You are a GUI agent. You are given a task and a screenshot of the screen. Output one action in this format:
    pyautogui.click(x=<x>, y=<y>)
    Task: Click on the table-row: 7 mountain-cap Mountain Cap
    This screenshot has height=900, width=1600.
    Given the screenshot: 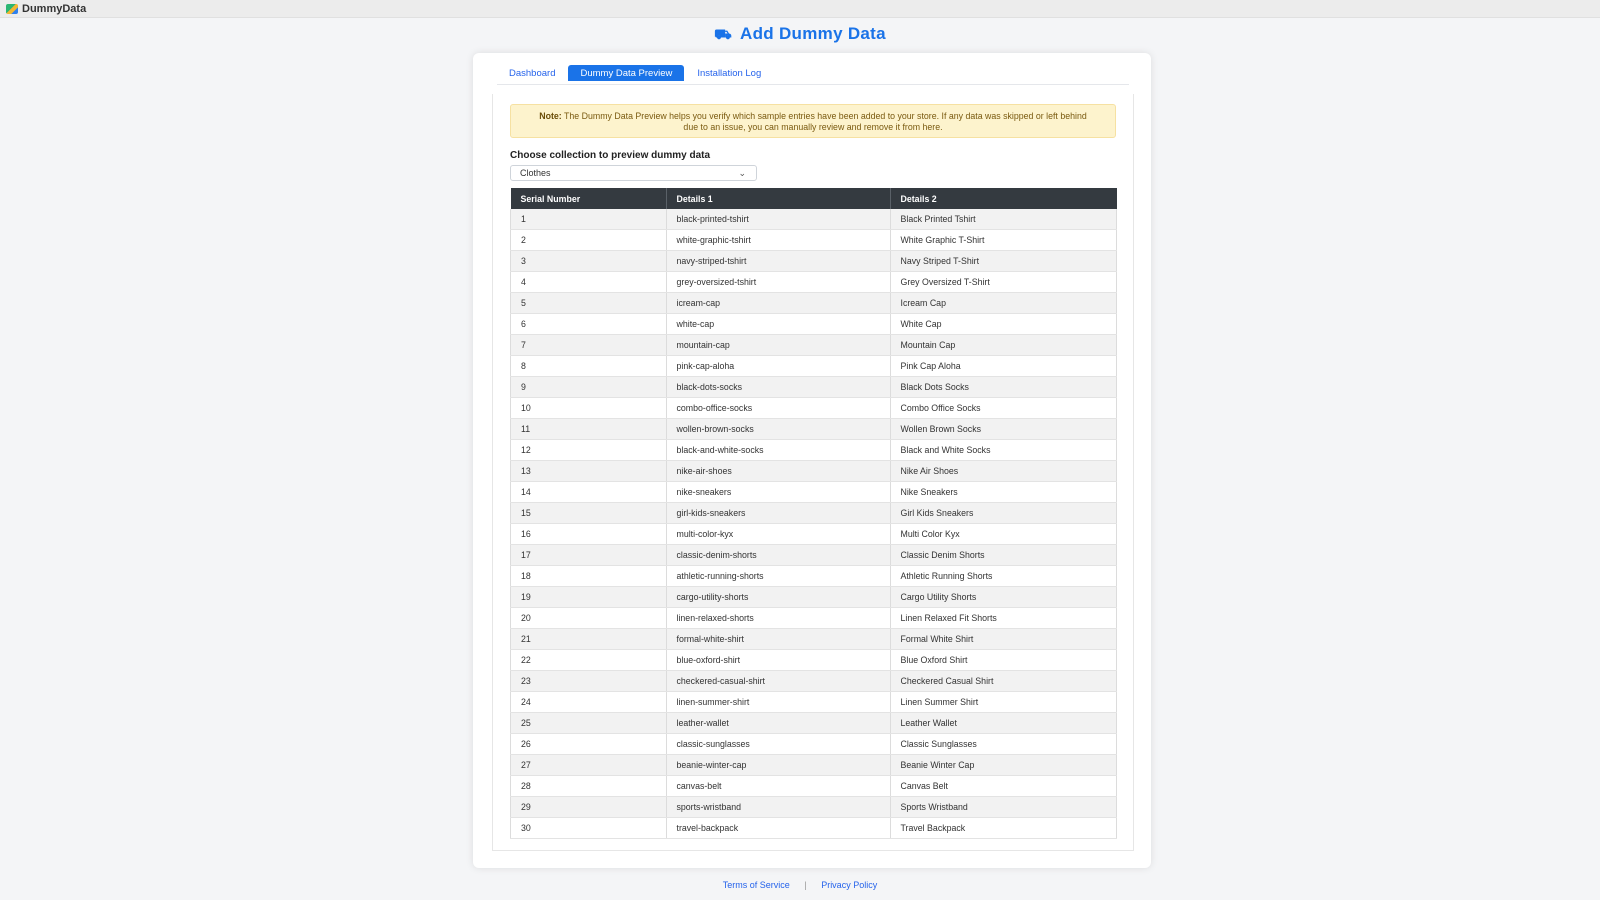 What is the action you would take?
    pyautogui.click(x=813, y=345)
    